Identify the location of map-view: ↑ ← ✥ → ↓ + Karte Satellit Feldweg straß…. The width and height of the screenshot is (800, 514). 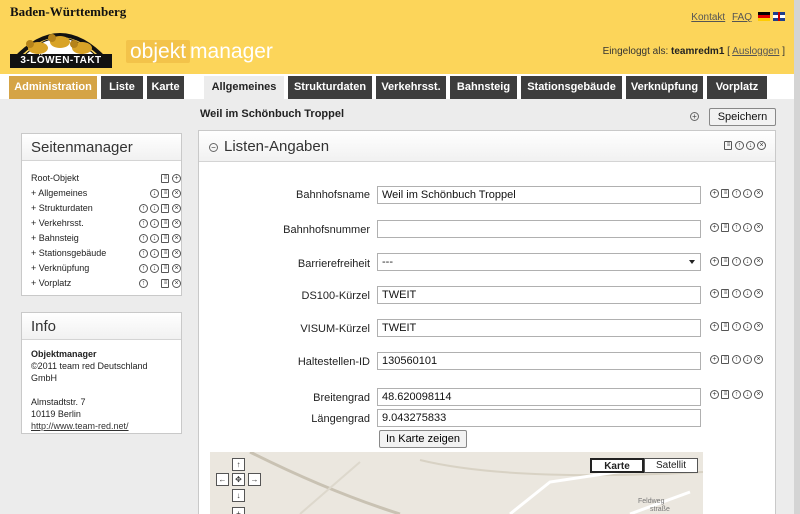
(456, 483).